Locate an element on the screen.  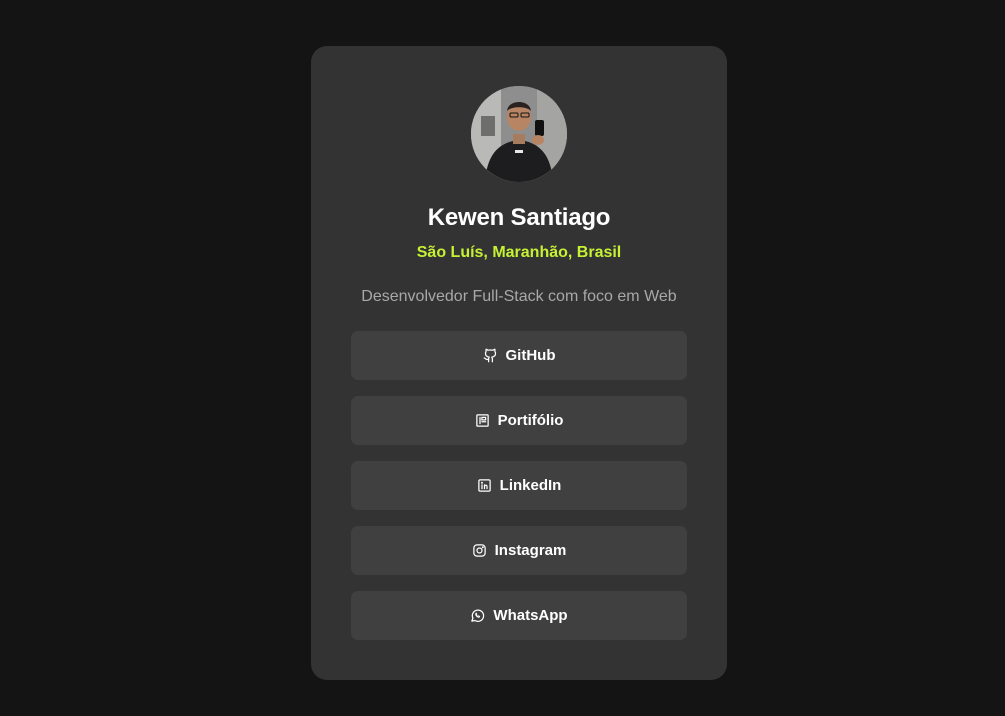
linkedin-link-label: LinkedIn is located at coordinates (530, 485).